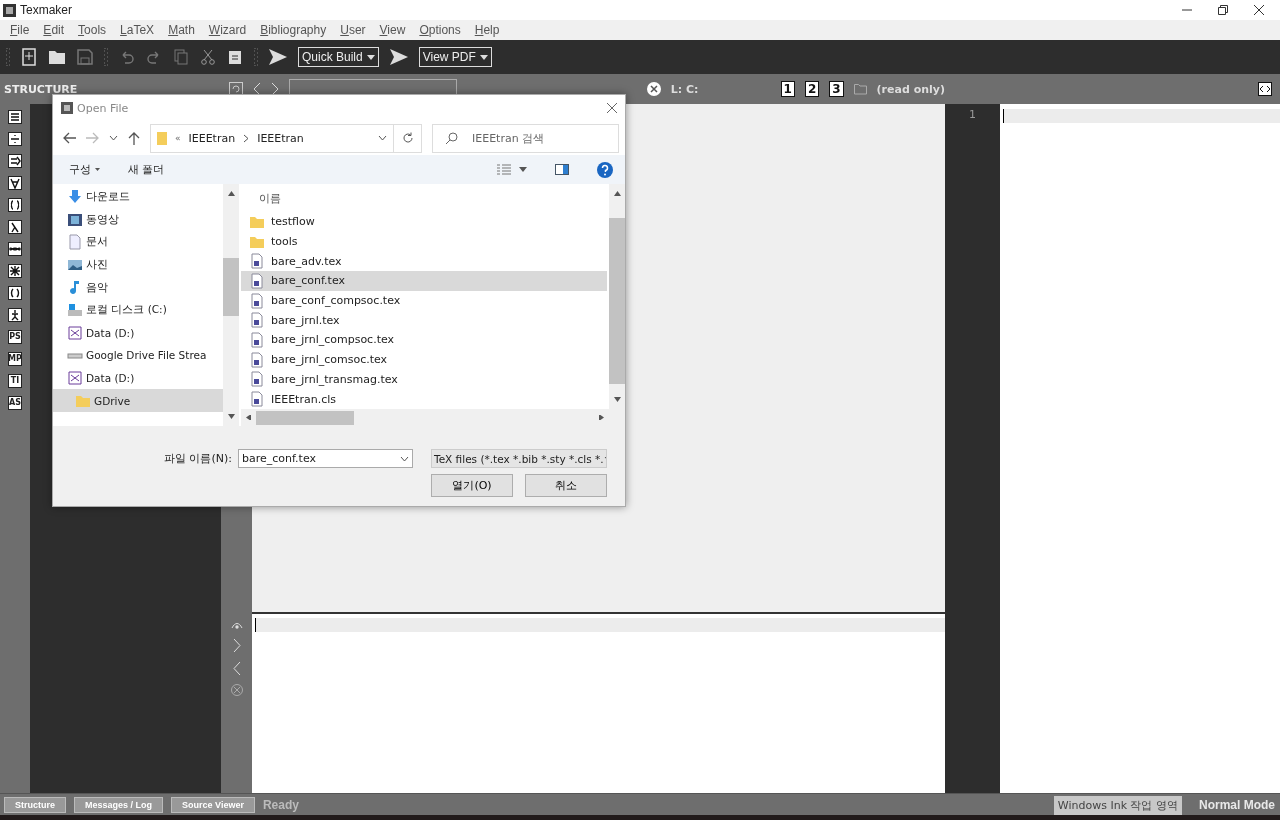 This screenshot has width=1280, height=820. Describe the element at coordinates (910, 89) in the screenshot. I see `file-state: (read only)` at that location.